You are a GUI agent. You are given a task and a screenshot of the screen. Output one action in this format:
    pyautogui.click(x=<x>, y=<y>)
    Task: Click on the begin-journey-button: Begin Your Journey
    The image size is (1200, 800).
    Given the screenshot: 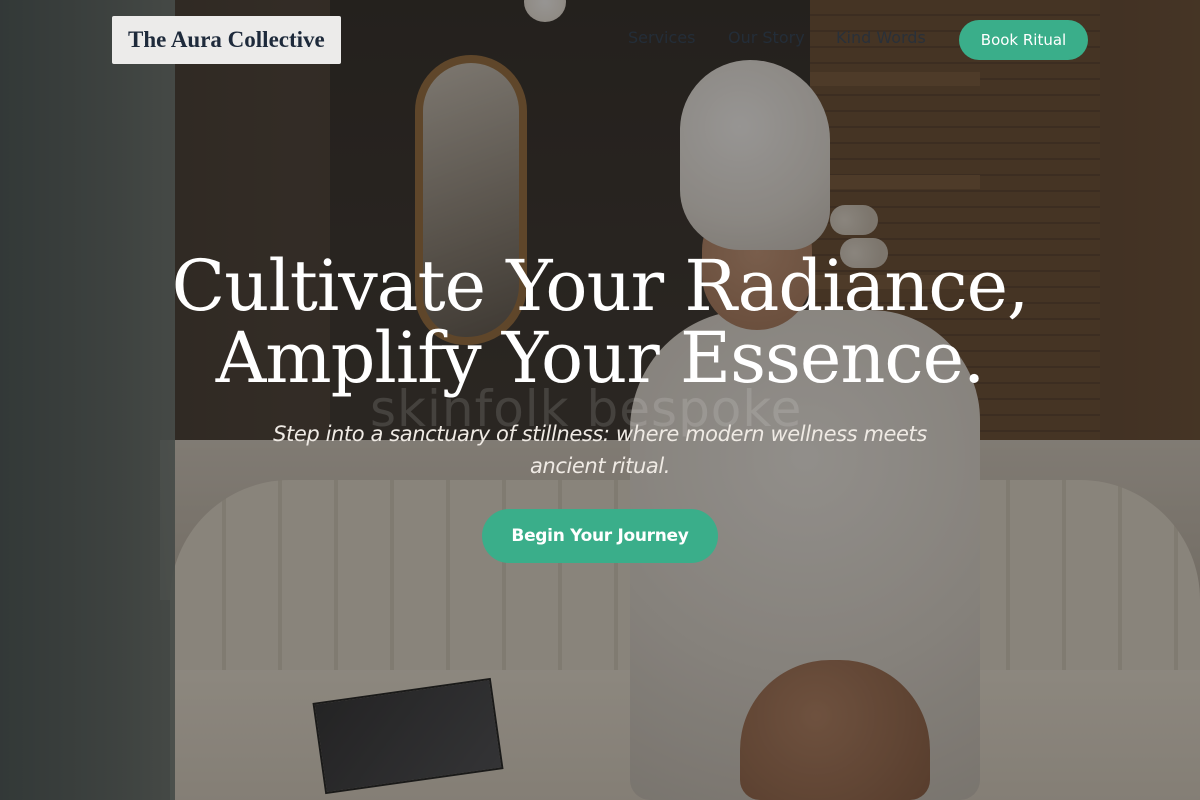 What is the action you would take?
    pyautogui.click(x=600, y=536)
    